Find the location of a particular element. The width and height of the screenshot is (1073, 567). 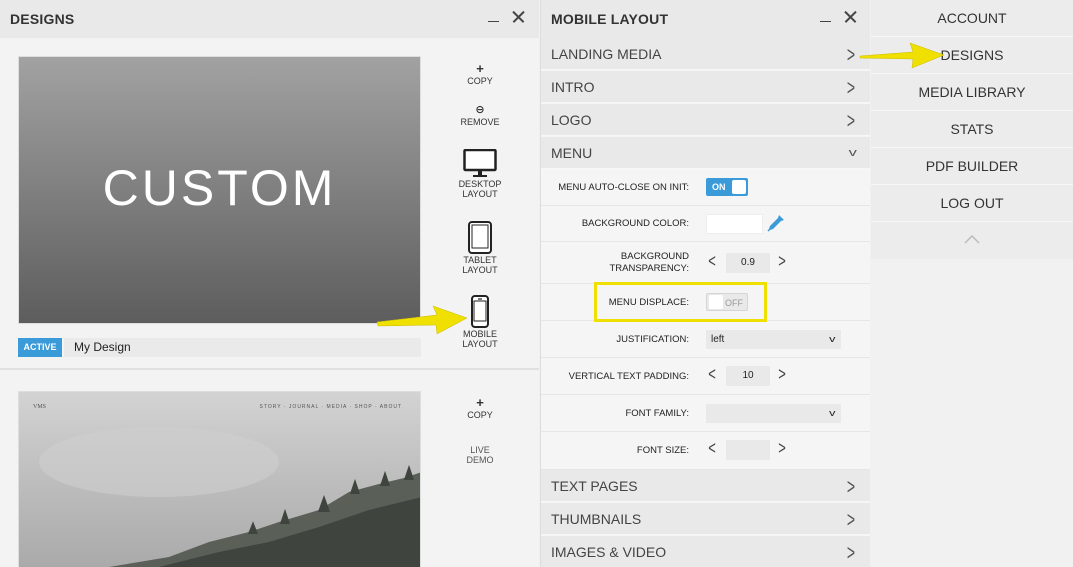

design-name-field: My Design is located at coordinates (242, 347).